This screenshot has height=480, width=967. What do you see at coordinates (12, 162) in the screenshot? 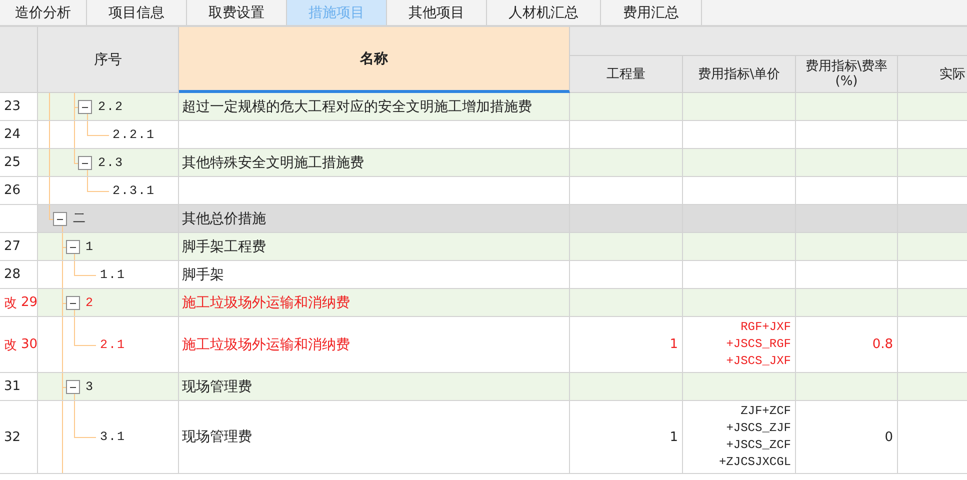
I see `row-number: 25` at bounding box center [12, 162].